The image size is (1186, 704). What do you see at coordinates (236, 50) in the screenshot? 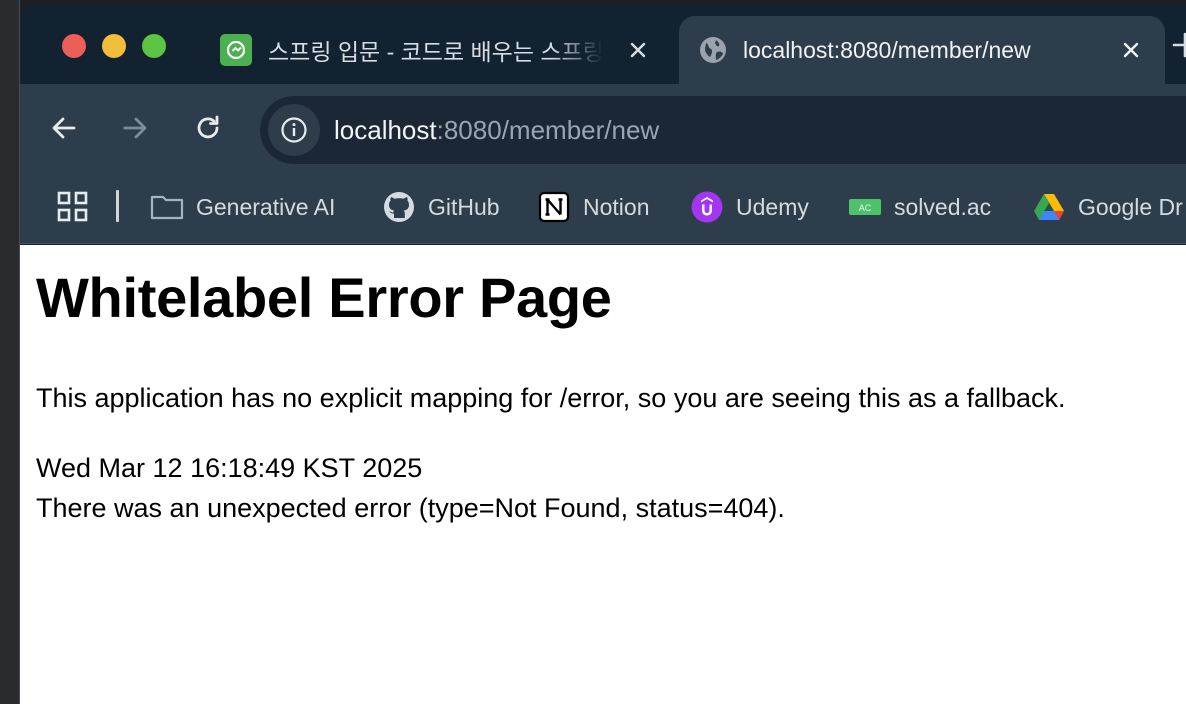
I see `inflearn-icon` at bounding box center [236, 50].